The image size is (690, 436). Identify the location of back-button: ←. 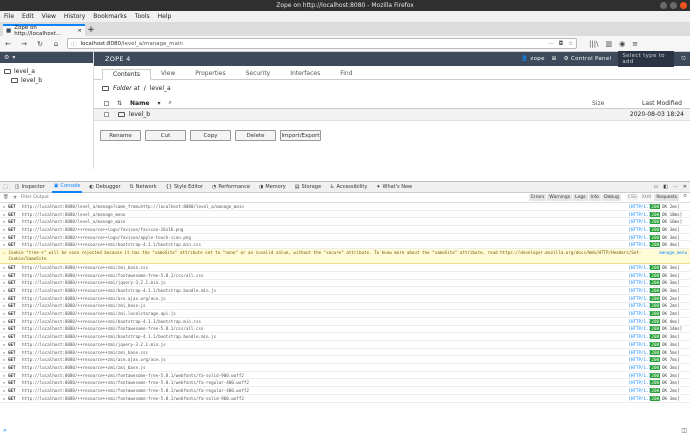
(8, 44).